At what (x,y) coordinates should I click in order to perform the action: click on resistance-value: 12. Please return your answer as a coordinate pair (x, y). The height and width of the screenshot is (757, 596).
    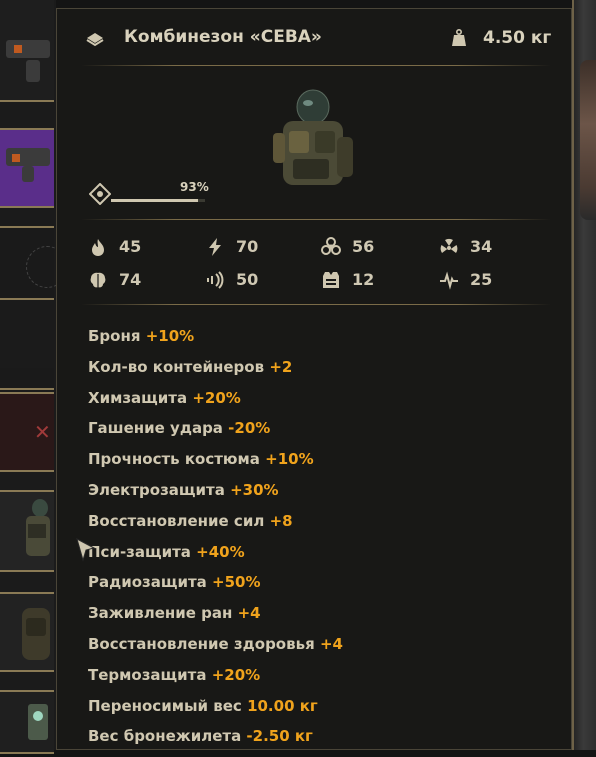
    Looking at the image, I should click on (363, 279).